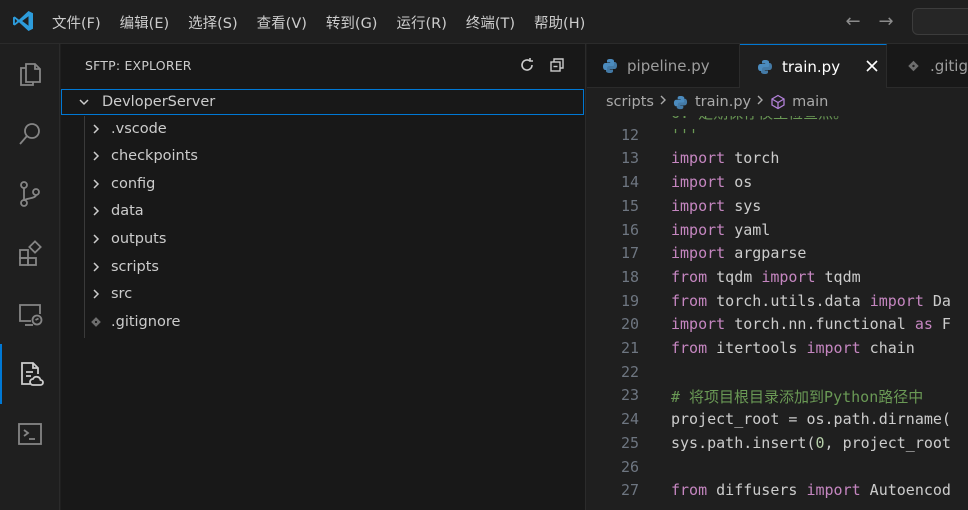  I want to click on refresh-icon, so click(527, 65).